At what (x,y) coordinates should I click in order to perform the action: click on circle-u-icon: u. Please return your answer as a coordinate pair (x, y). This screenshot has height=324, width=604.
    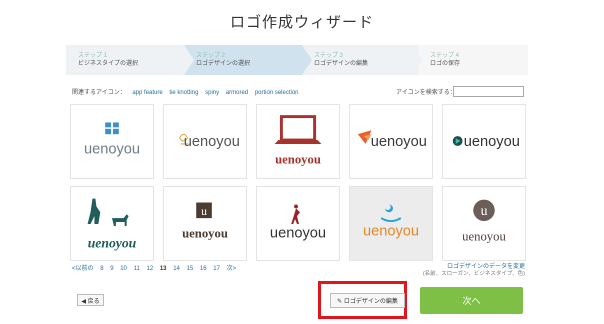
    Looking at the image, I should click on (484, 210).